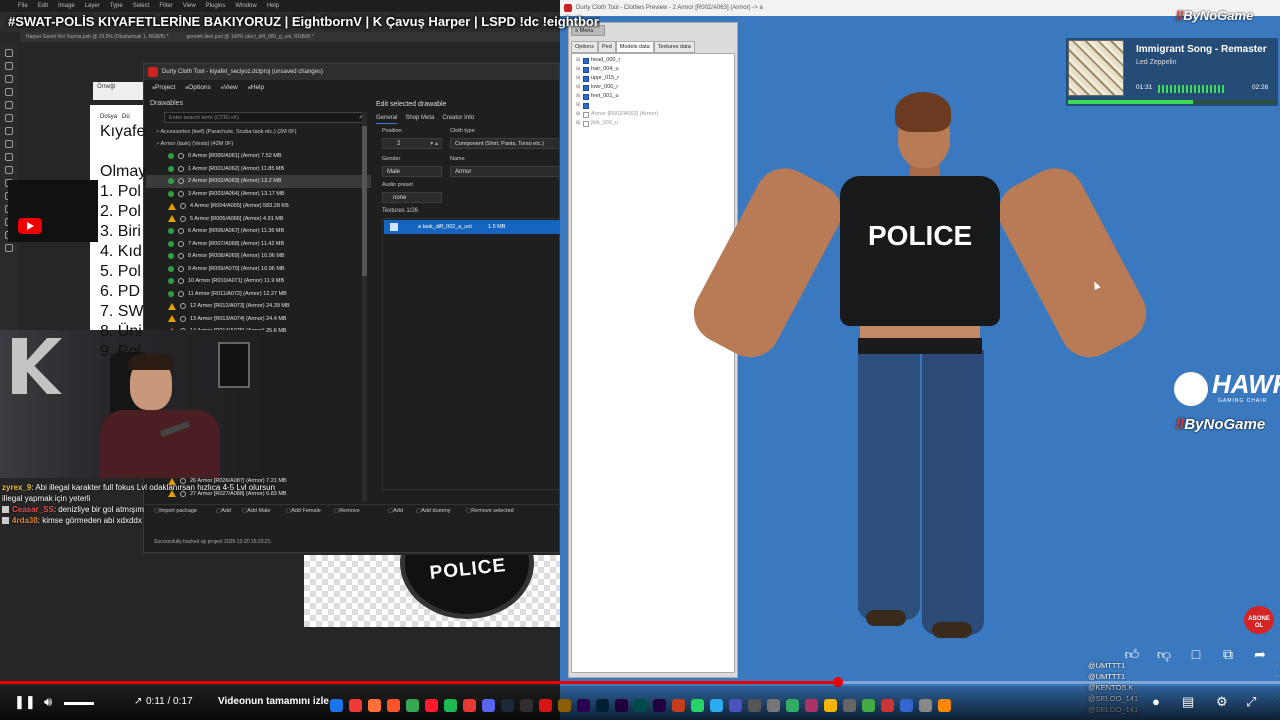 The width and height of the screenshot is (1280, 720). I want to click on eraser-tool-icon, so click(9, 144).